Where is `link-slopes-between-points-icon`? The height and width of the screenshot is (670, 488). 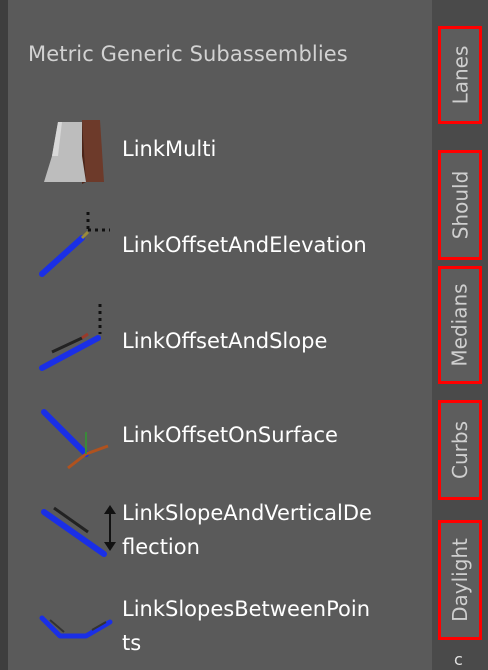 link-slopes-between-points-icon is located at coordinates (76, 627).